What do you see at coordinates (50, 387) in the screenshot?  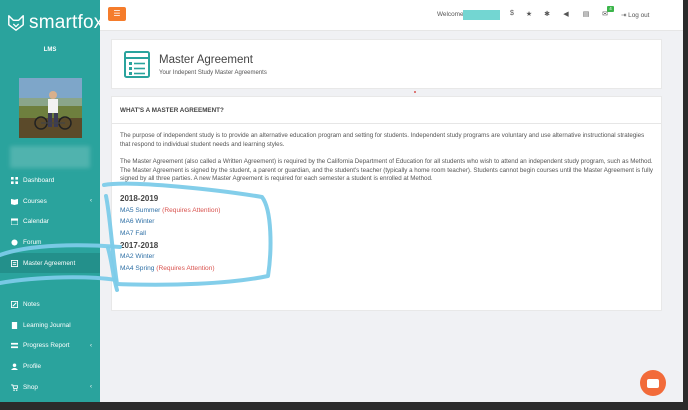 I see `sidebar-item-shop: Shop ‹` at bounding box center [50, 387].